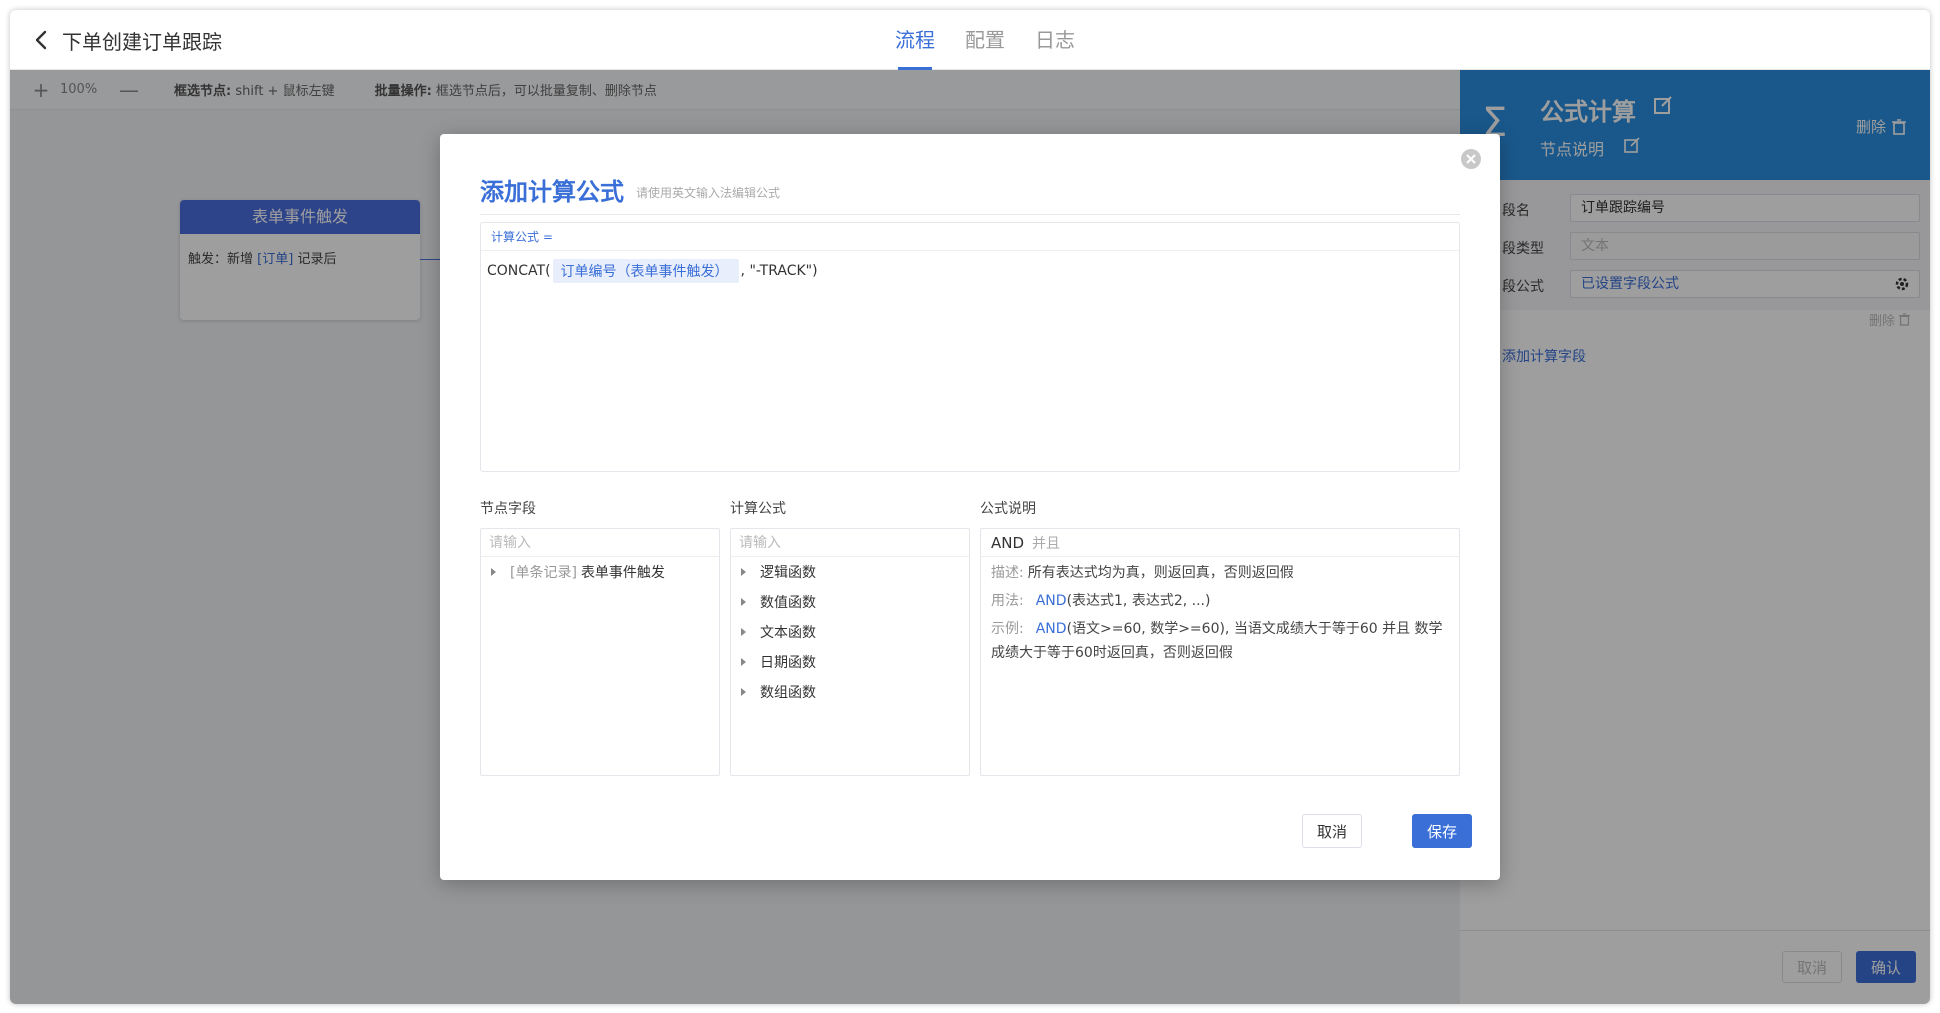 The width and height of the screenshot is (1940, 1013). I want to click on tab-log: 日志, so click(1055, 40).